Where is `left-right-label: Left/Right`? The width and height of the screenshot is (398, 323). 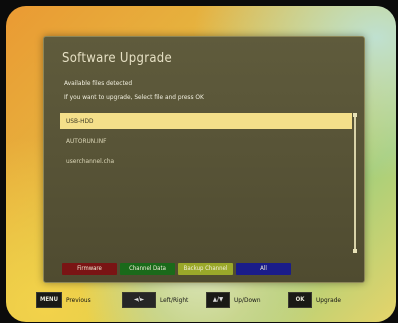
left-right-label: Left/Right is located at coordinates (174, 300).